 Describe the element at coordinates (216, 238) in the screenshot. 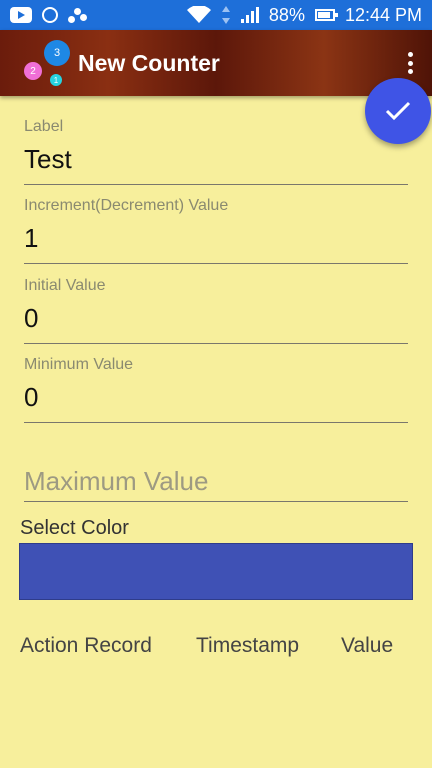

I see `increment-field-value: 1` at that location.